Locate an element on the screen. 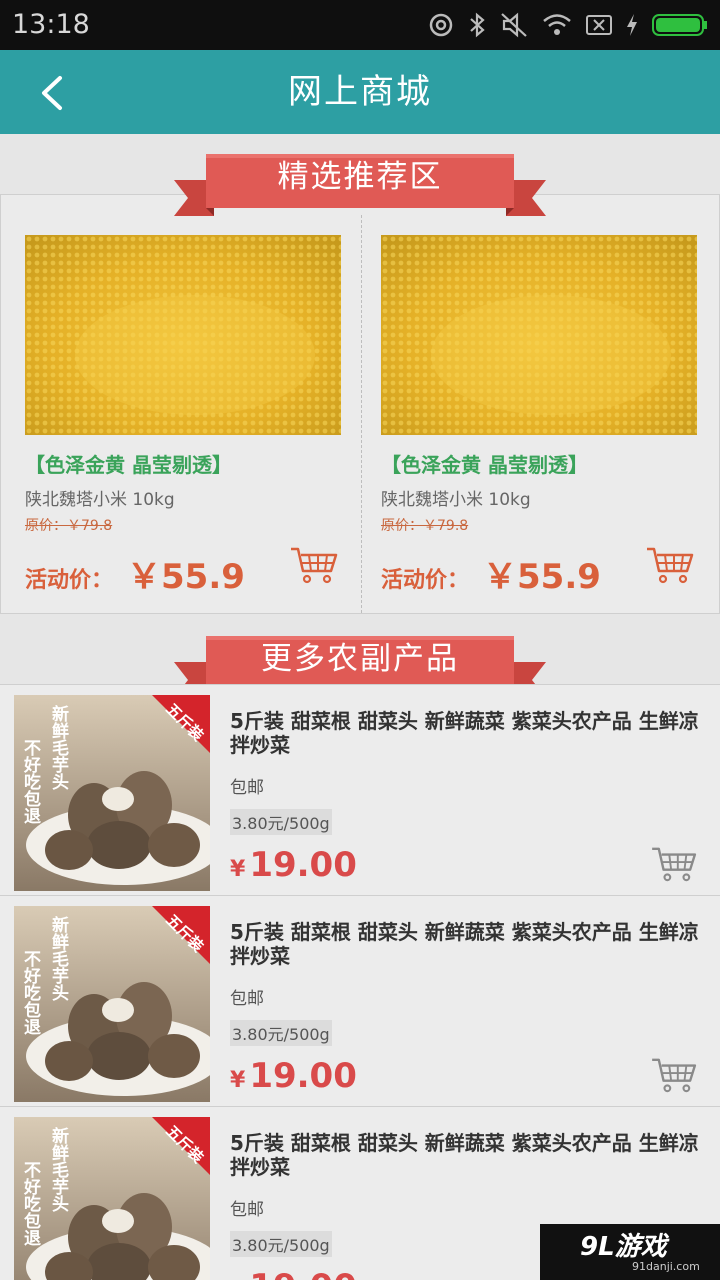 Image resolution: width=720 pixels, height=1280 pixels. wifi-icon is located at coordinates (557, 24).